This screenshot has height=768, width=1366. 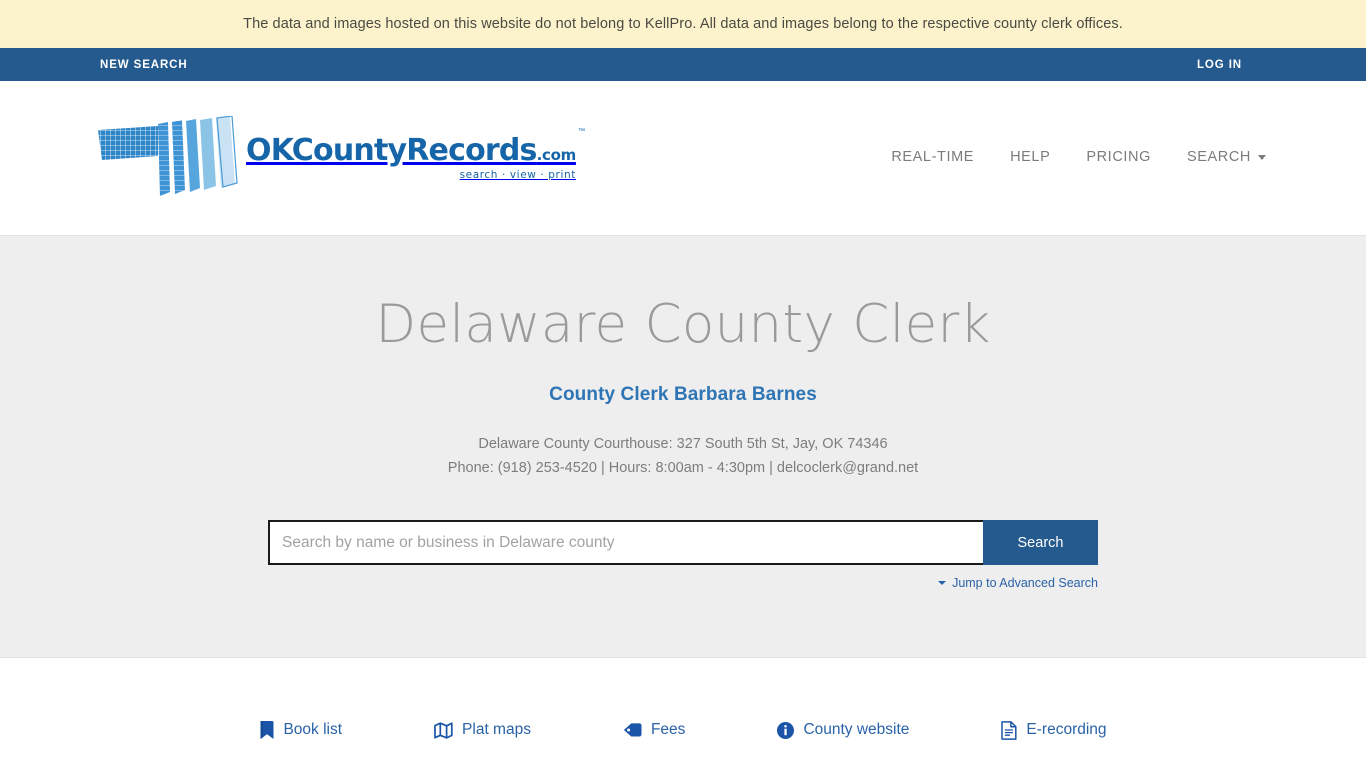 I want to click on advanced-search-row: Jump to Advanced Search, so click(x=683, y=583).